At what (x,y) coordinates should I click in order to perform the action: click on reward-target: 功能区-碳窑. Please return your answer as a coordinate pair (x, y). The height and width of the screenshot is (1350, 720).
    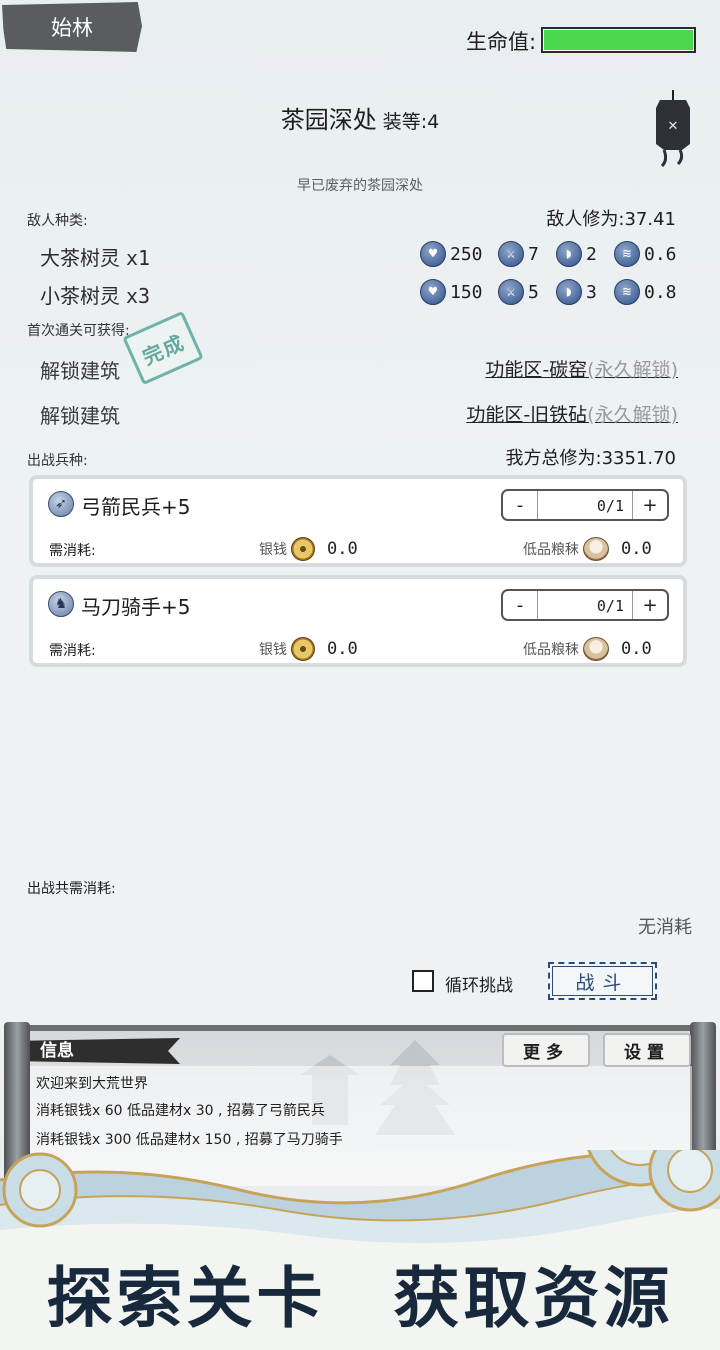
    Looking at the image, I should click on (536, 370).